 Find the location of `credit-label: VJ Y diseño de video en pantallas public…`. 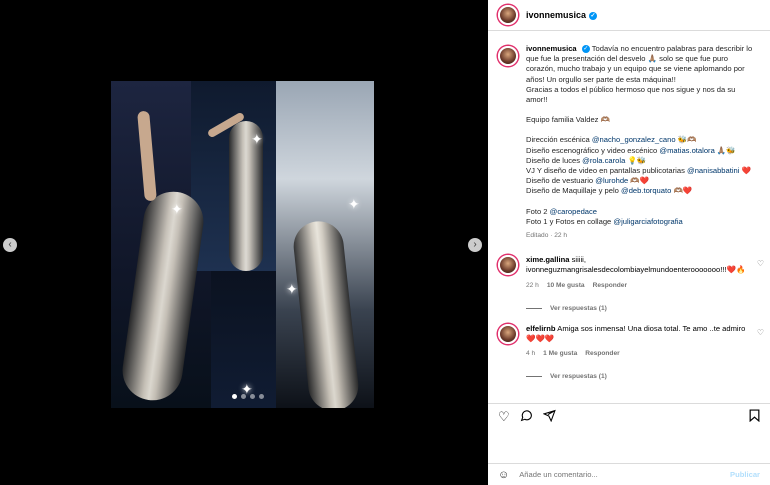

credit-label: VJ Y diseño de video en pantallas public… is located at coordinates (606, 171).